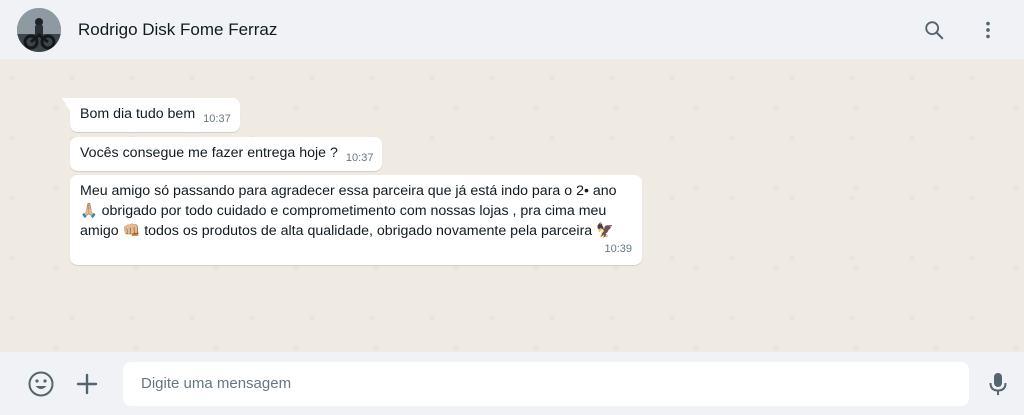 The height and width of the screenshot is (415, 1024). Describe the element at coordinates (546, 383) in the screenshot. I see `message-input` at that location.